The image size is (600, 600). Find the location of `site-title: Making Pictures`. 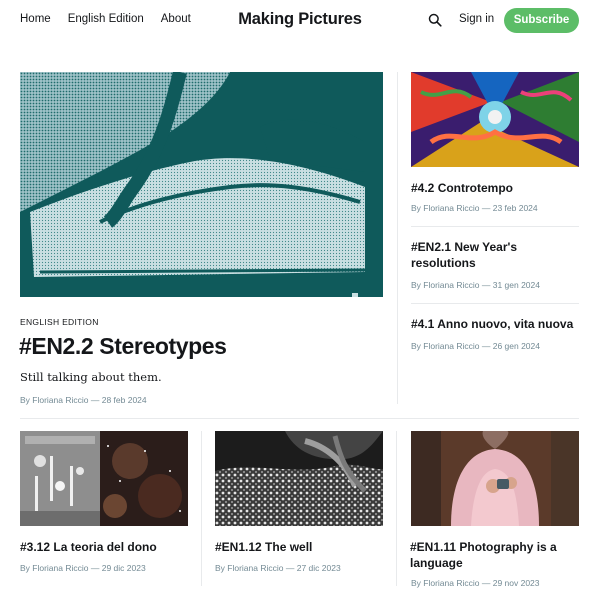

site-title: Making Pictures is located at coordinates (300, 19).